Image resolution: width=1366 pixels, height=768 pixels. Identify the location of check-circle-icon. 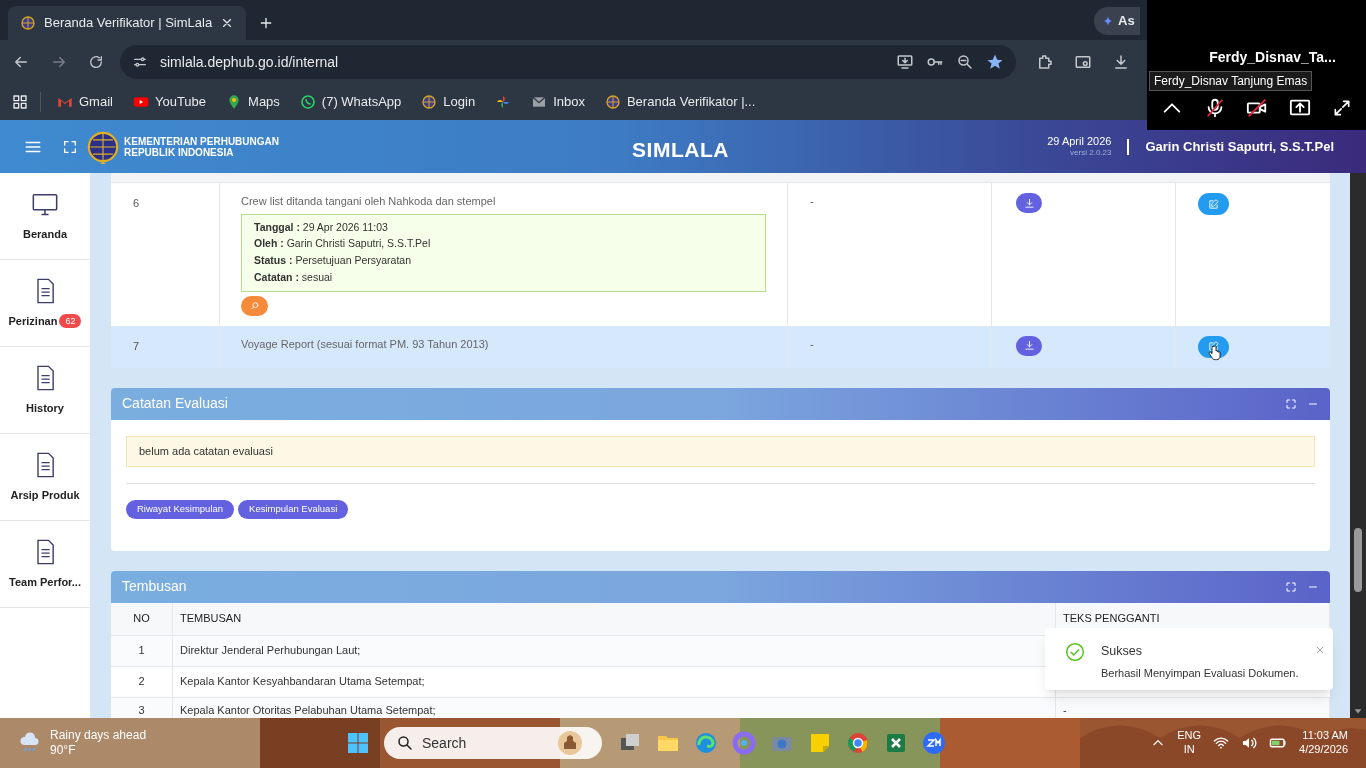
(1075, 652).